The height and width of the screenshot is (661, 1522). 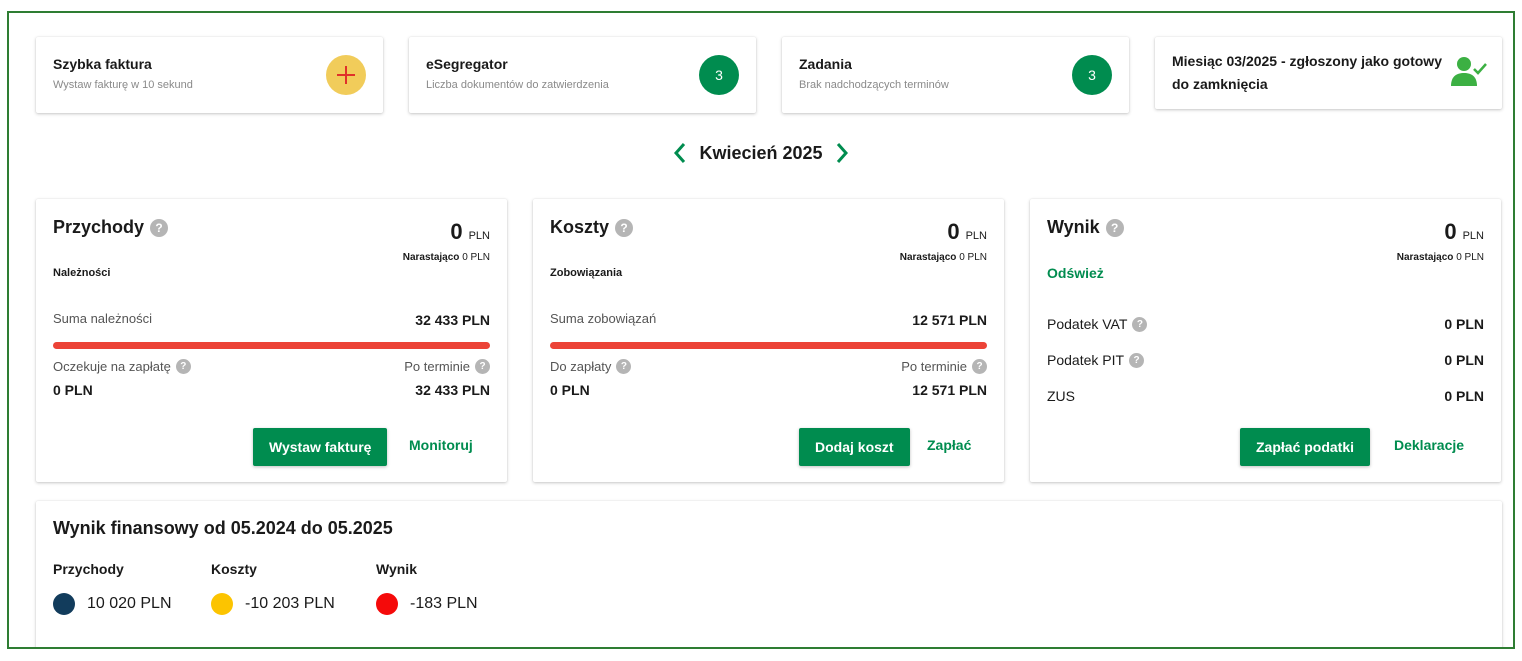 What do you see at coordinates (1075, 273) in the screenshot?
I see `refresh-link: Odśwież` at bounding box center [1075, 273].